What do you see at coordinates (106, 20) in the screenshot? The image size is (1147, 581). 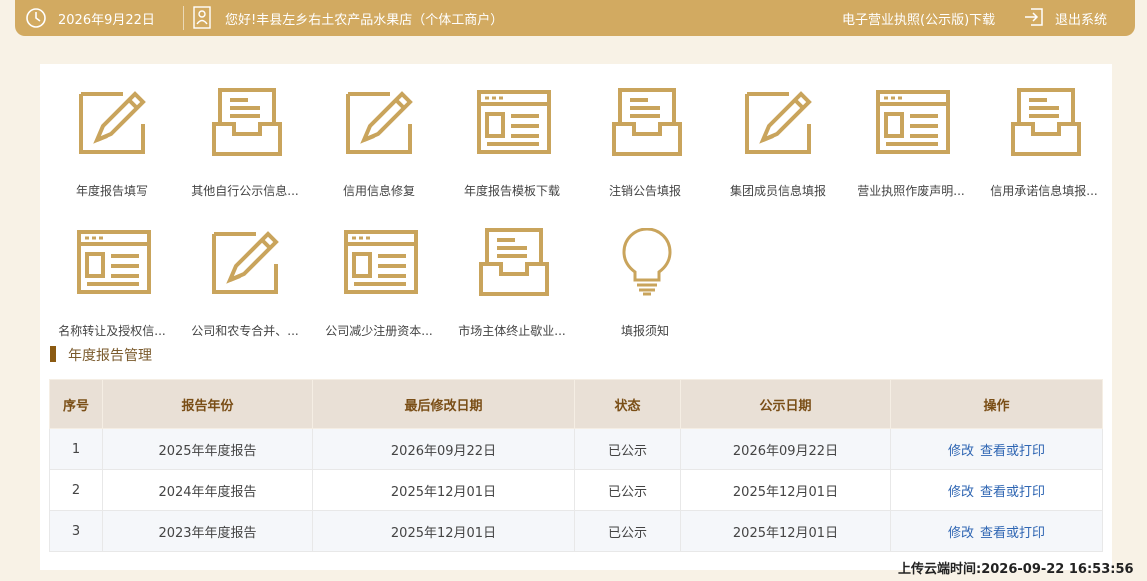 I see `current-date: 2026年9月22日` at bounding box center [106, 20].